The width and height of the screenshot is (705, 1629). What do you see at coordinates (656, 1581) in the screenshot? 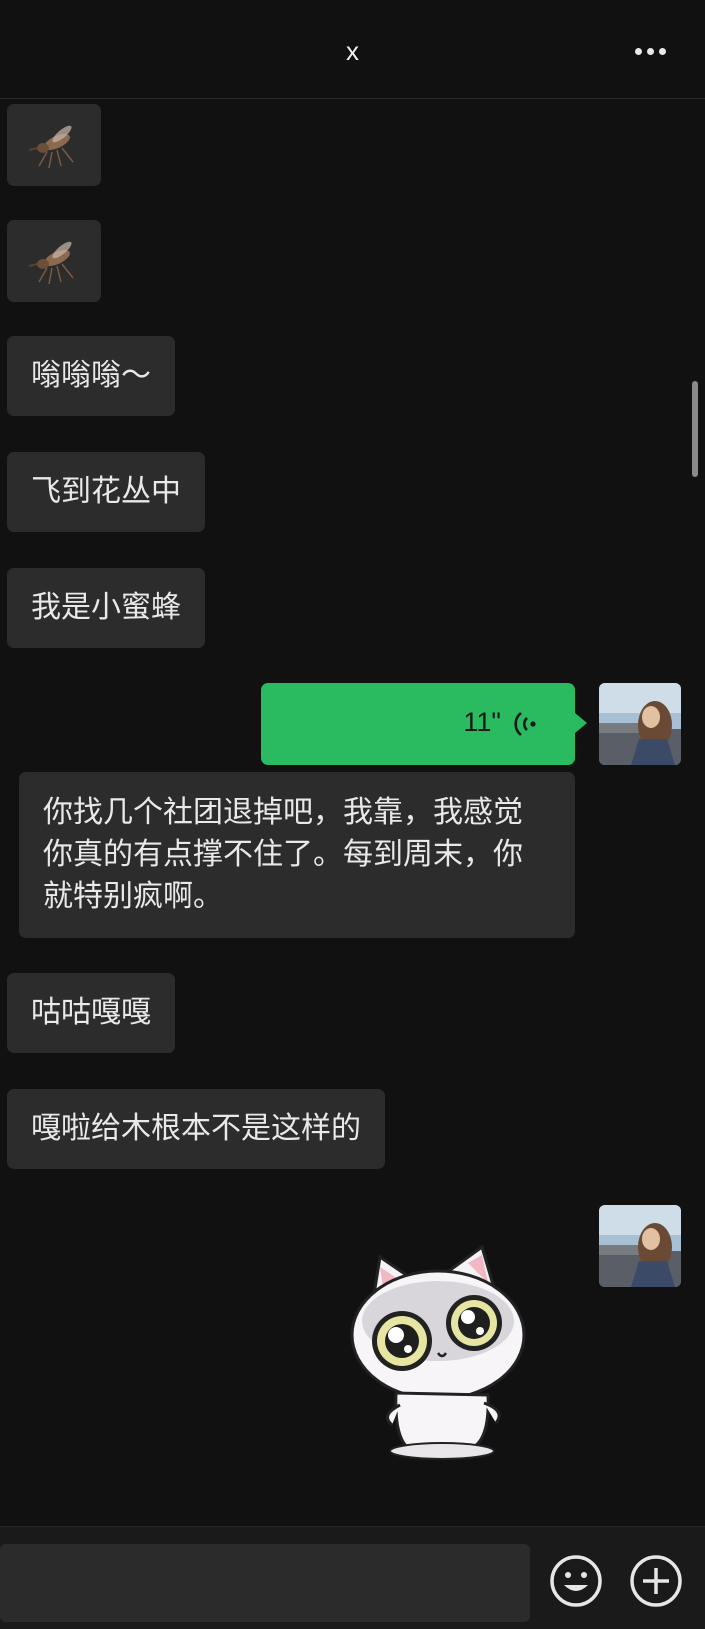
I see `plus-circle-icon` at bounding box center [656, 1581].